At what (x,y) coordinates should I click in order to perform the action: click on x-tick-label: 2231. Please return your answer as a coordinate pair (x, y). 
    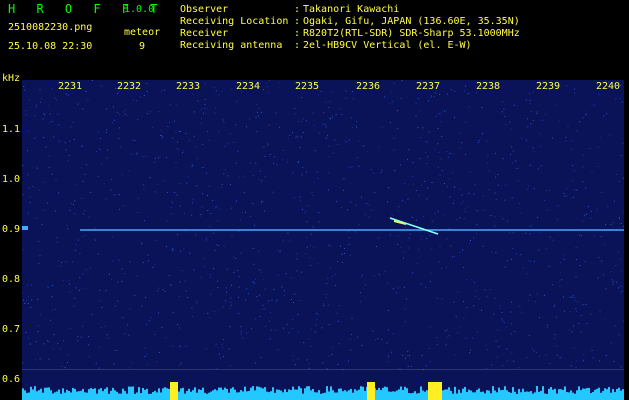
    Looking at the image, I should click on (70, 86).